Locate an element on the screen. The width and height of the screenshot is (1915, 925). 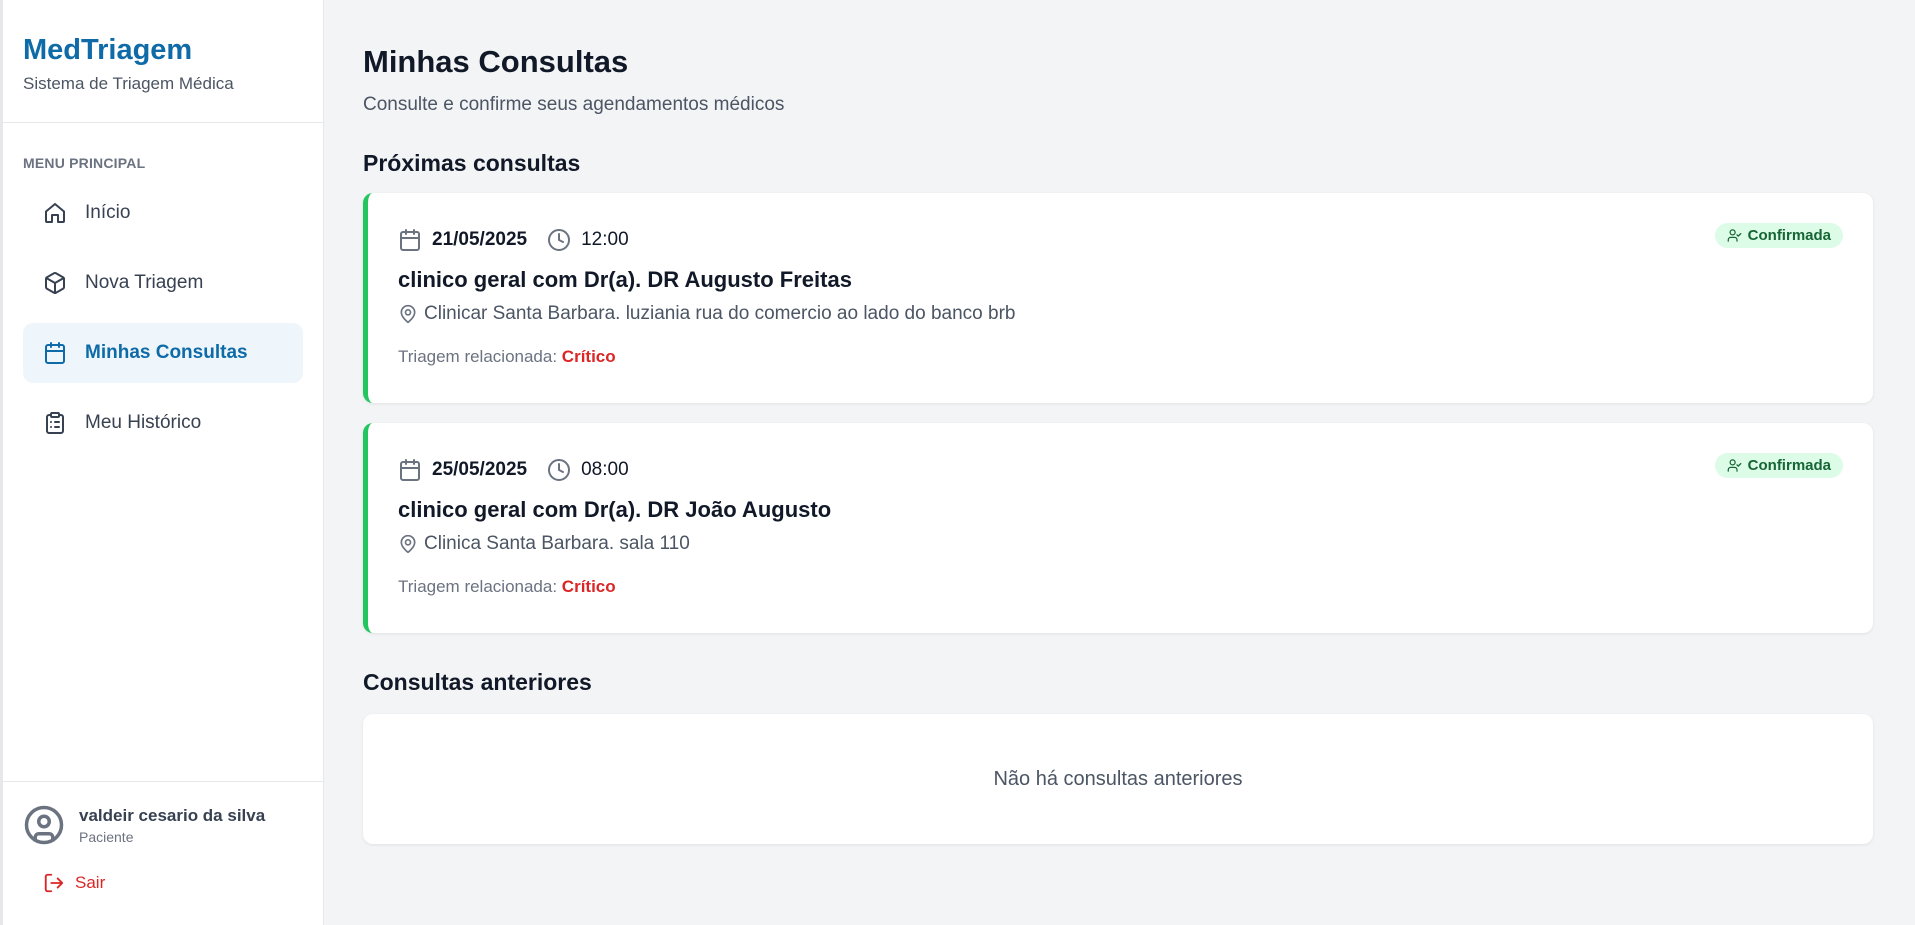
empty-state-message: Não há consultas anteriores is located at coordinates (1118, 778).